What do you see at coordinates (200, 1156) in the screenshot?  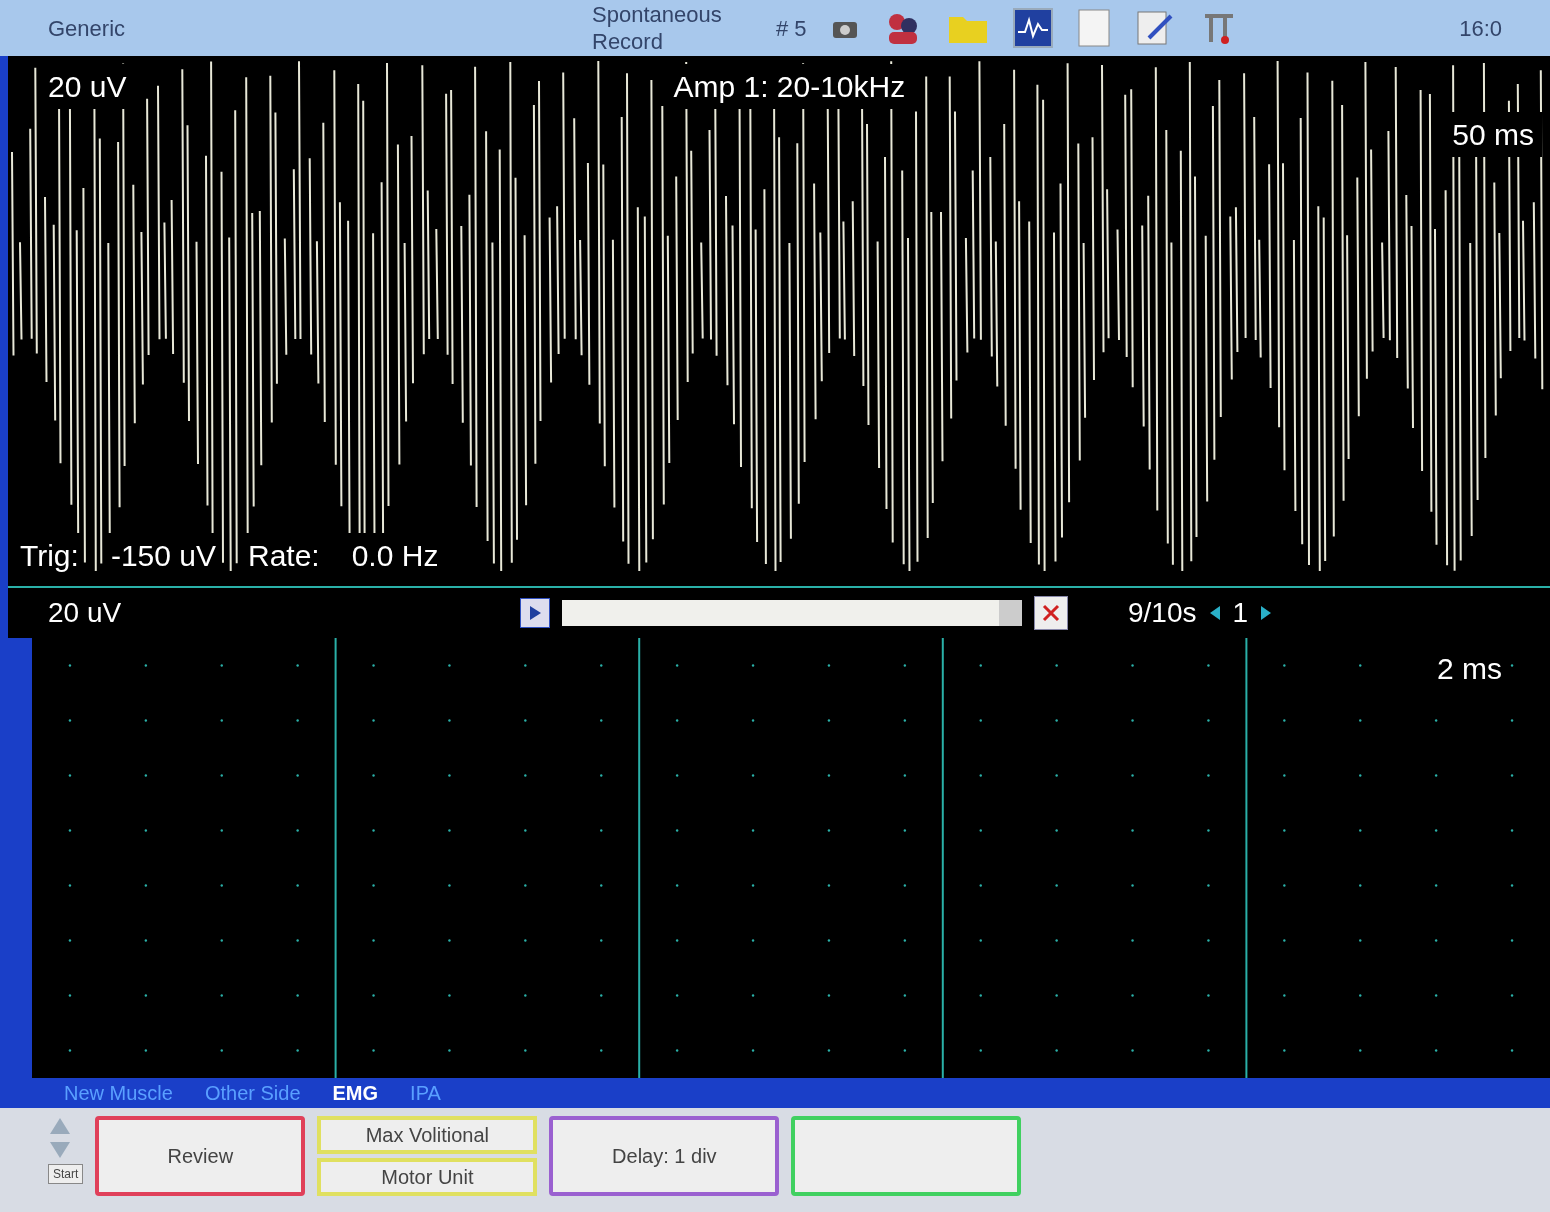 I see `review-button: Review` at bounding box center [200, 1156].